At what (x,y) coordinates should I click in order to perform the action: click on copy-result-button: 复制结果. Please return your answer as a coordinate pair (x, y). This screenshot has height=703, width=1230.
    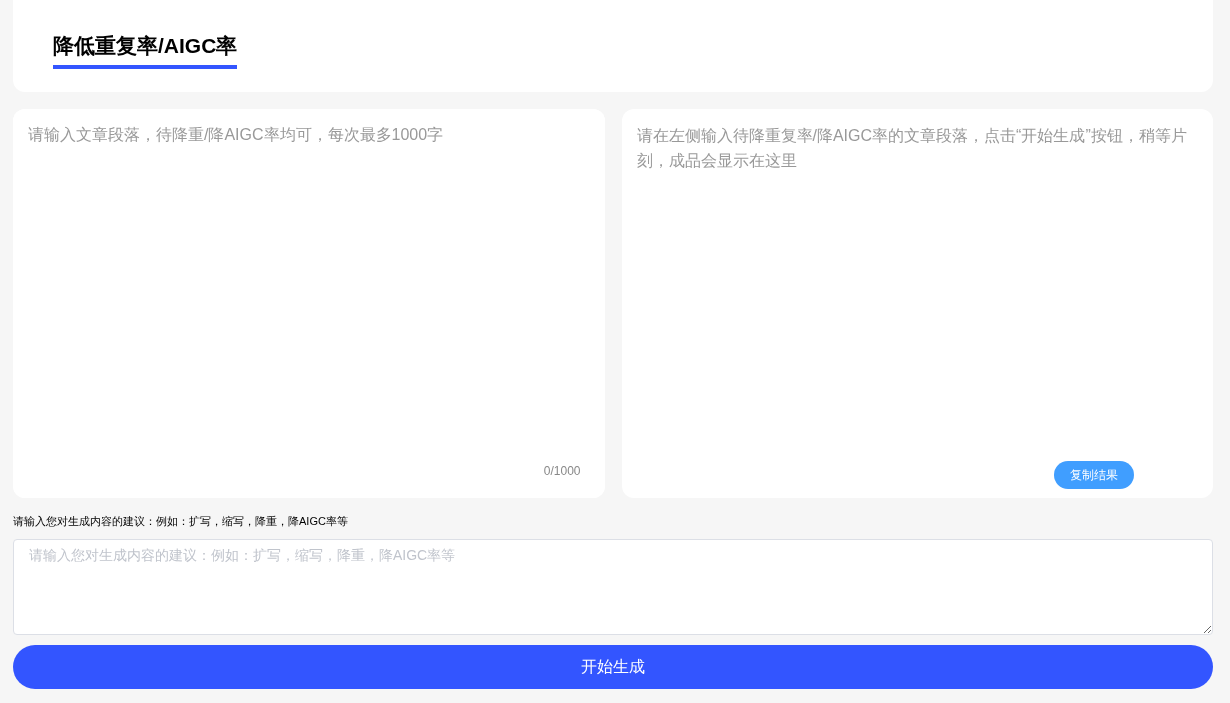
    Looking at the image, I should click on (1093, 475).